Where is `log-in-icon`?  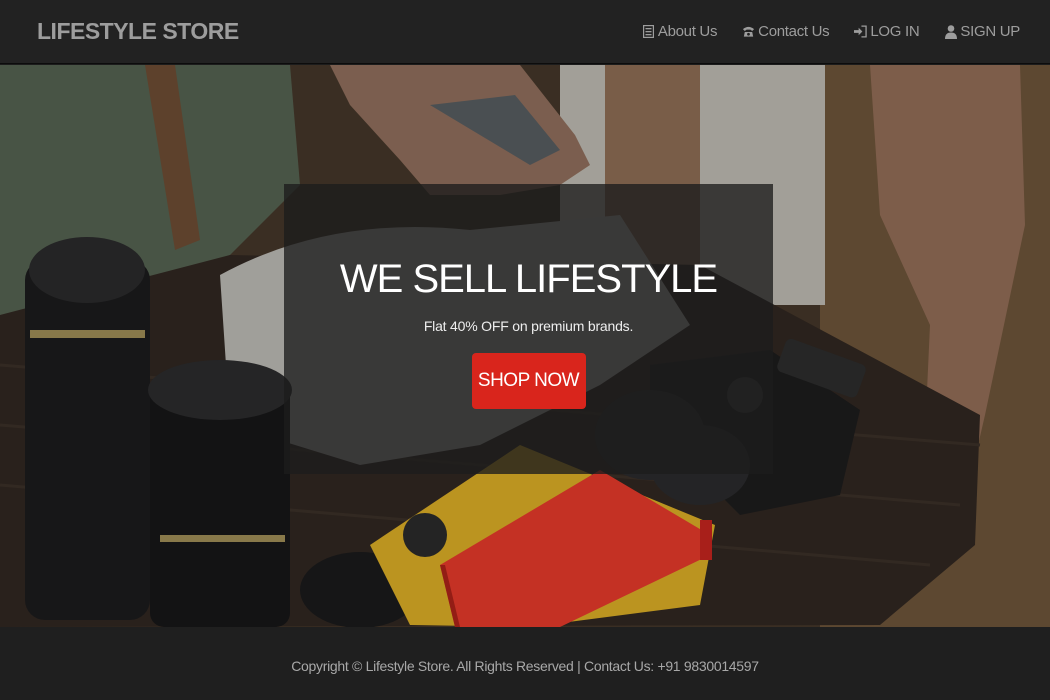 log-in-icon is located at coordinates (861, 31).